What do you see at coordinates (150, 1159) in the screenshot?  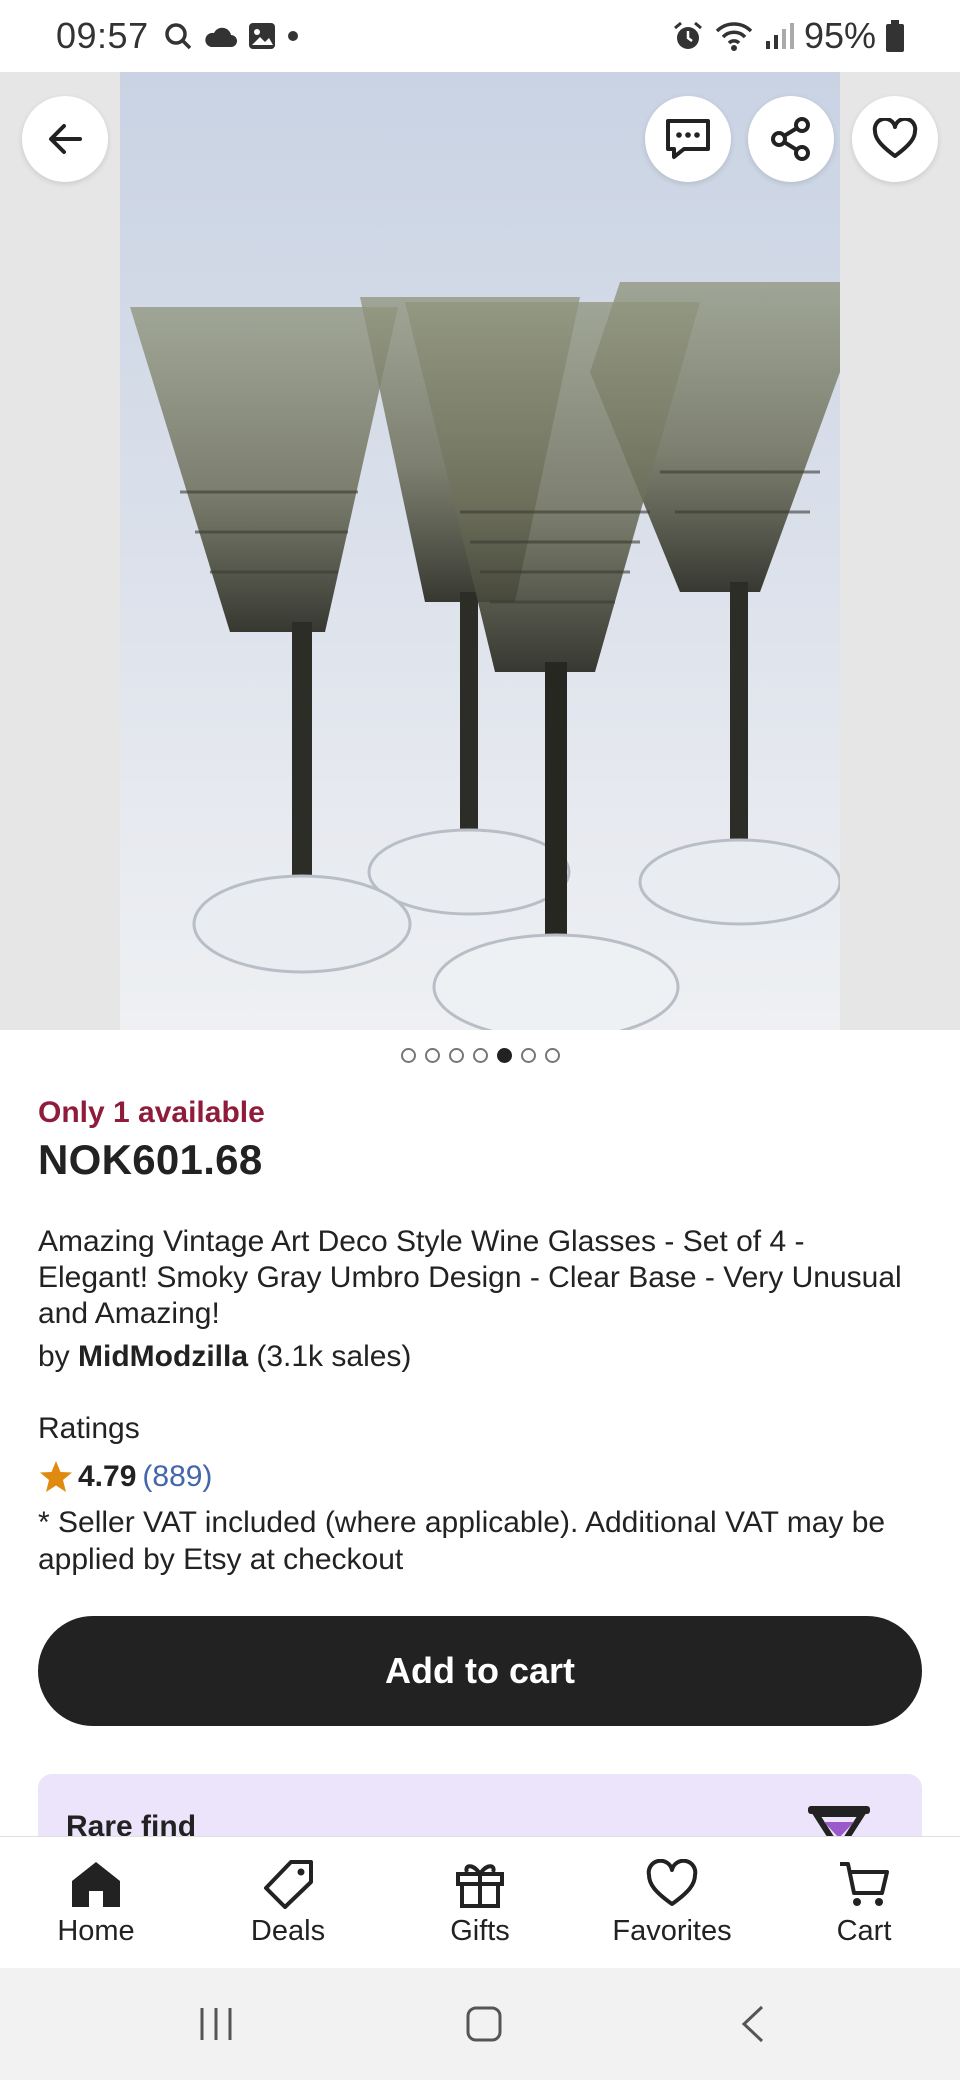 I see `price: NOK601.68` at bounding box center [150, 1159].